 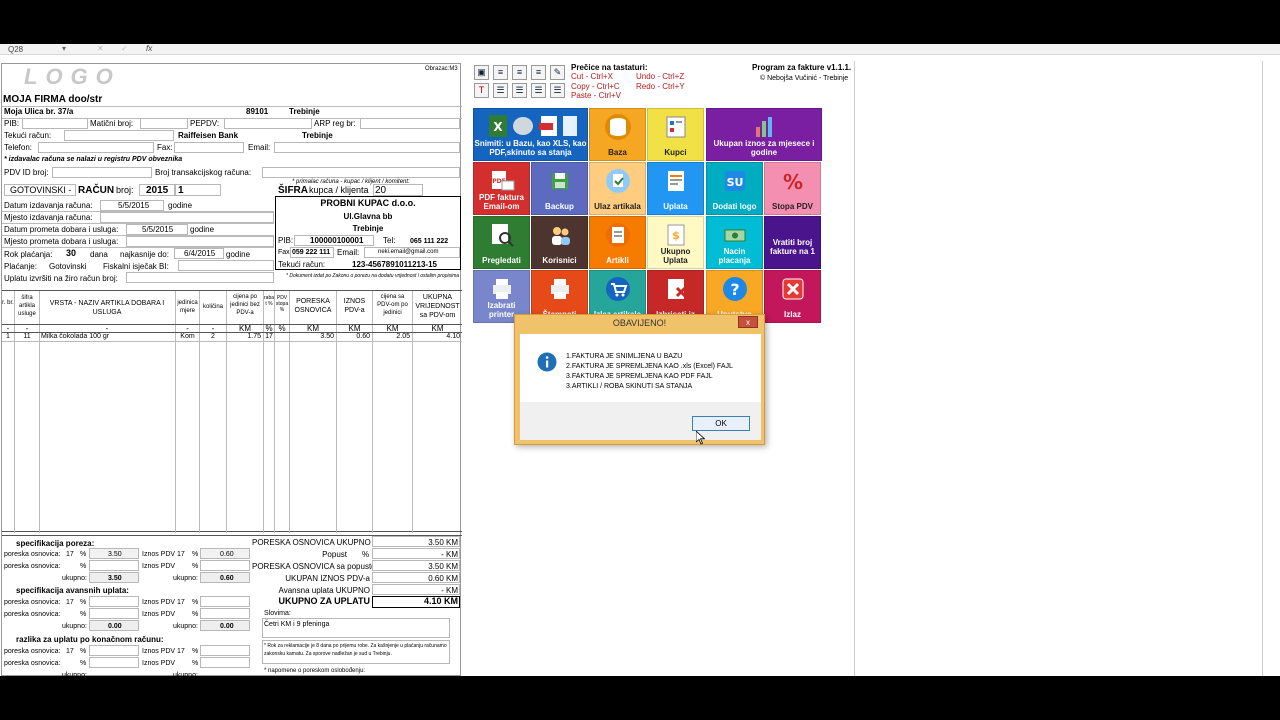 I want to click on korisnici-button: Korisnici, so click(x=559, y=242).